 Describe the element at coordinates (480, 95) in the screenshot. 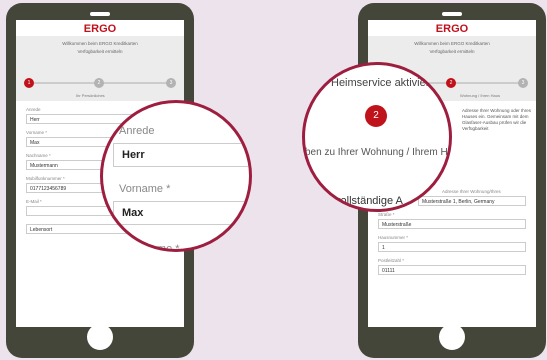

I see `step-label: Wohnung / Ihren Haus` at that location.